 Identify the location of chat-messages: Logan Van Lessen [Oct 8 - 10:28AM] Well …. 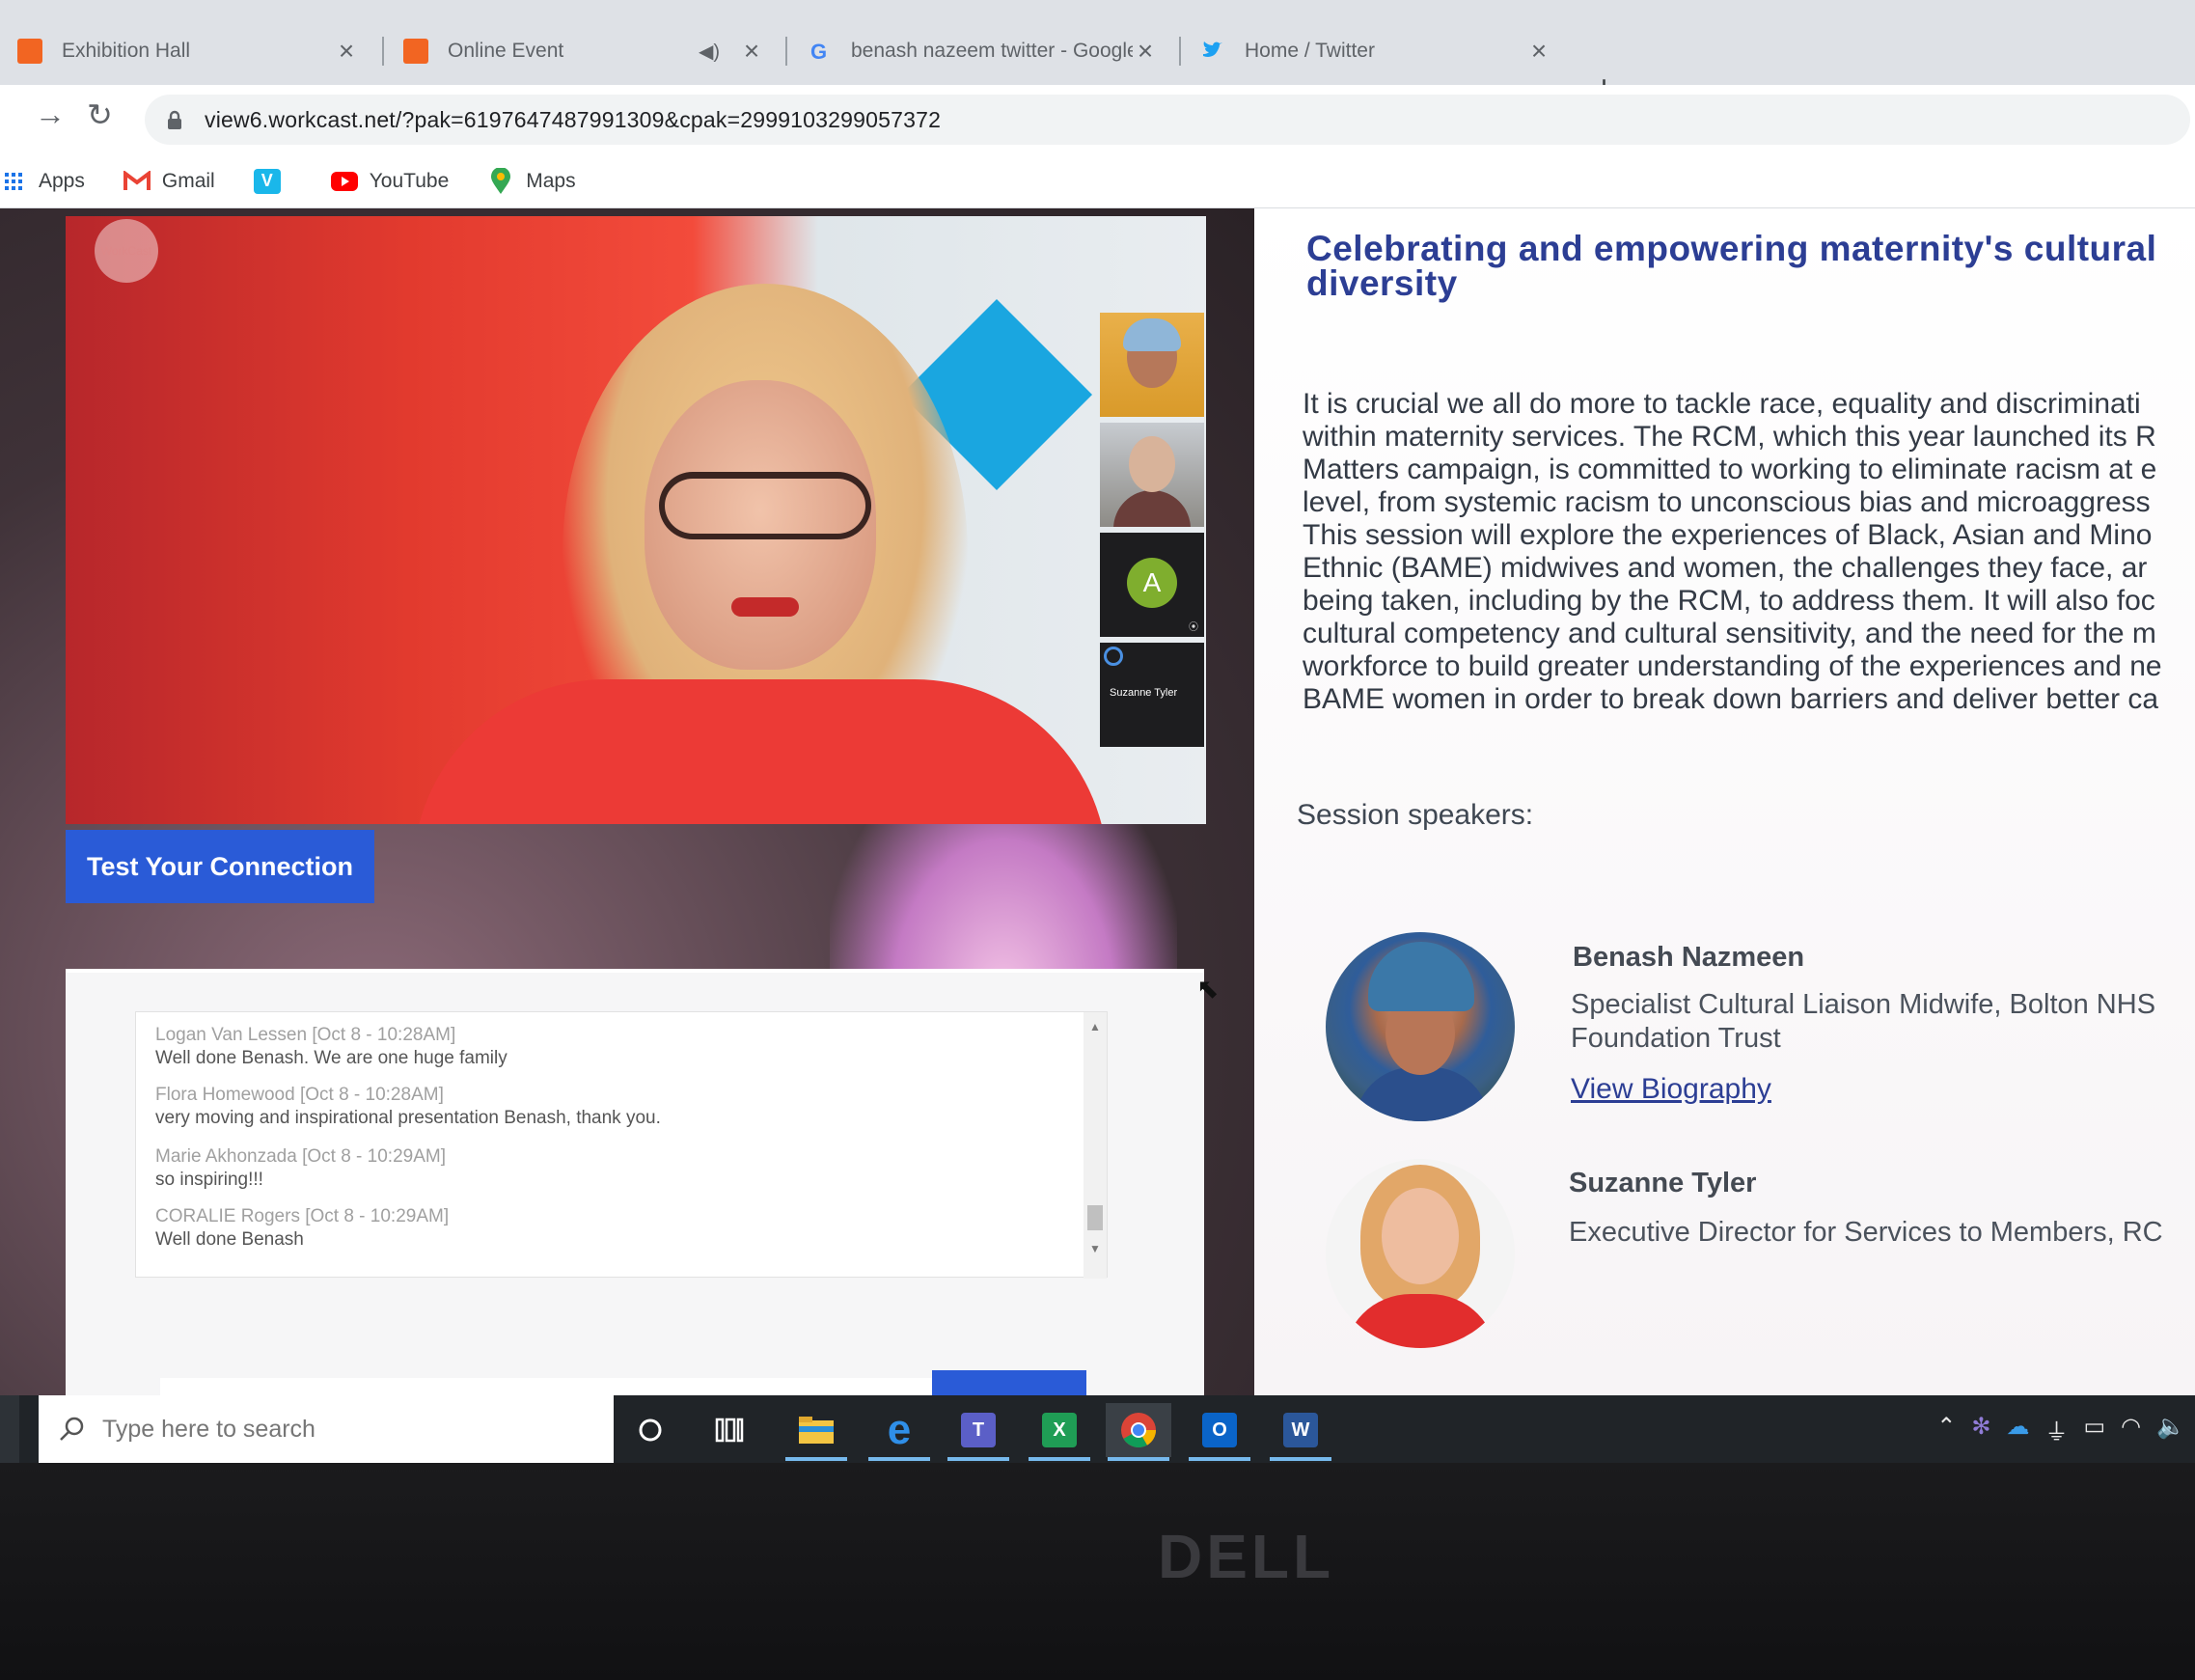
(621, 1145).